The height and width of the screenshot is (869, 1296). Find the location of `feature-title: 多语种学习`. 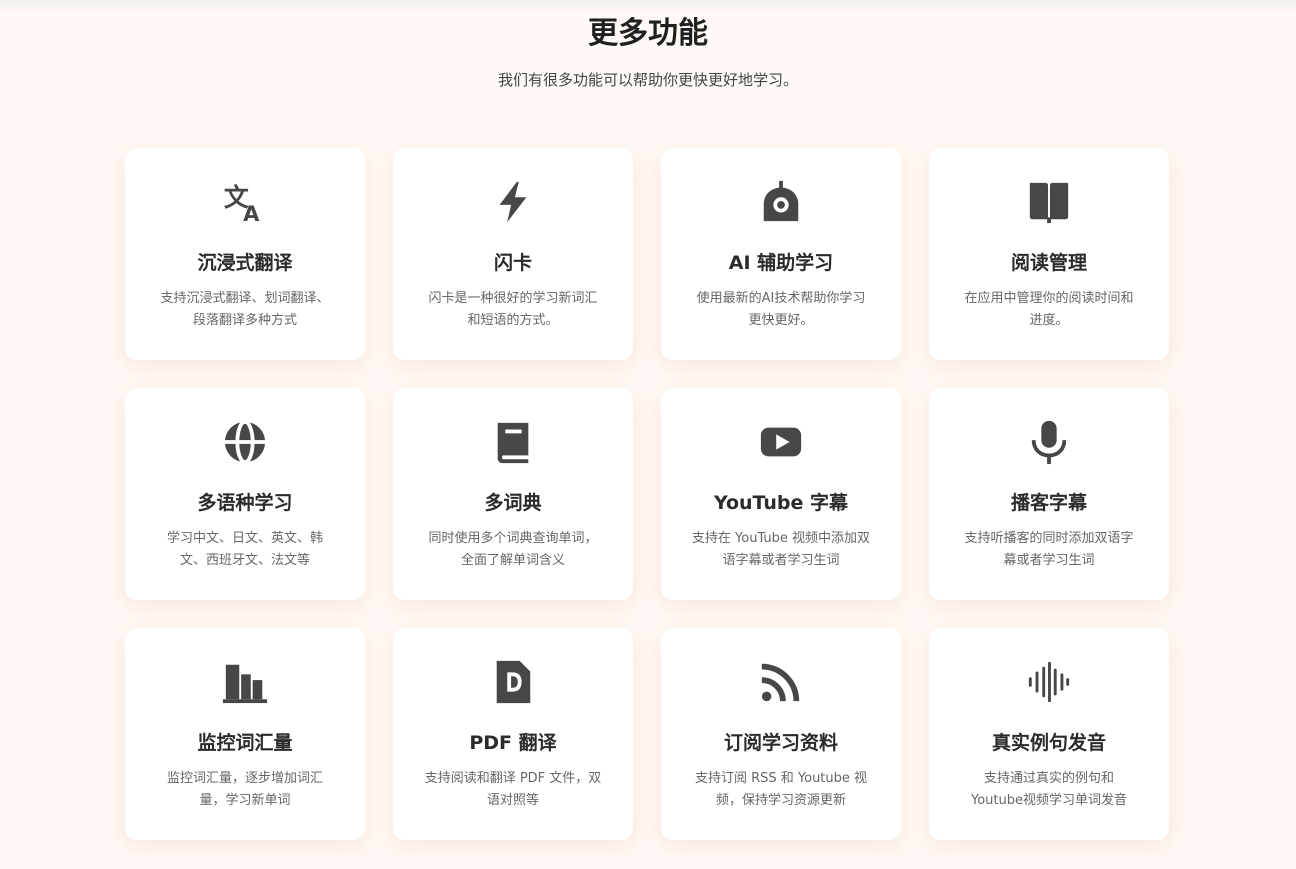

feature-title: 多语种学习 is located at coordinates (245, 503).